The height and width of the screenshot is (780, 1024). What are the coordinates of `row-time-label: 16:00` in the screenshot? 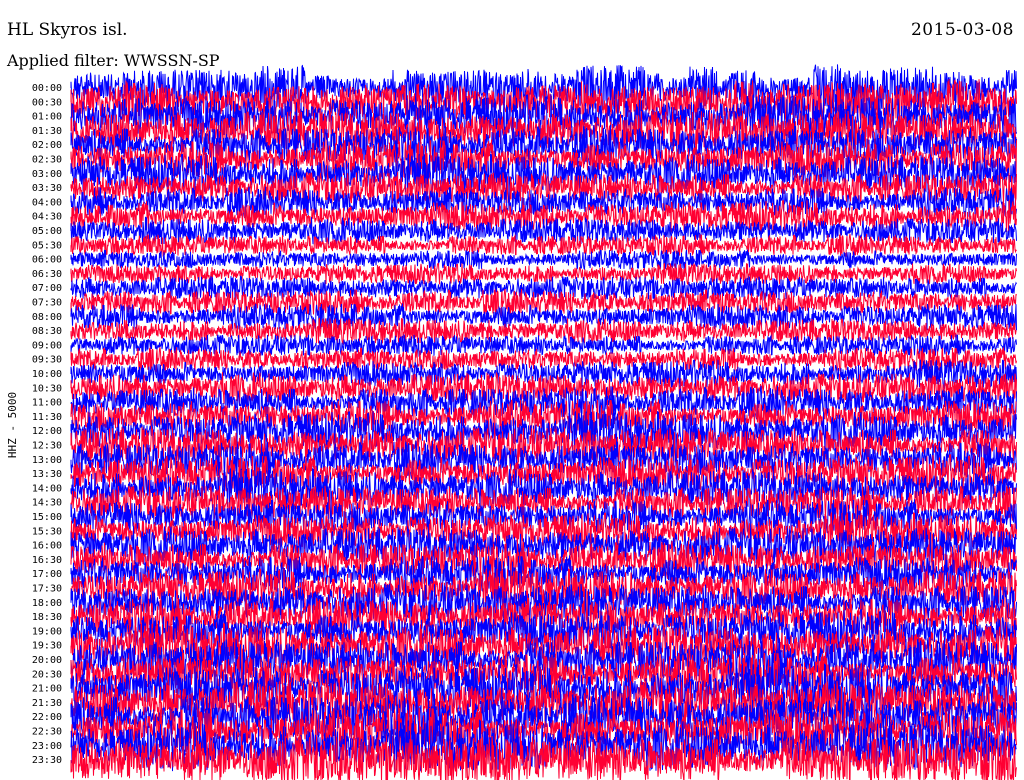 It's located at (47, 546).